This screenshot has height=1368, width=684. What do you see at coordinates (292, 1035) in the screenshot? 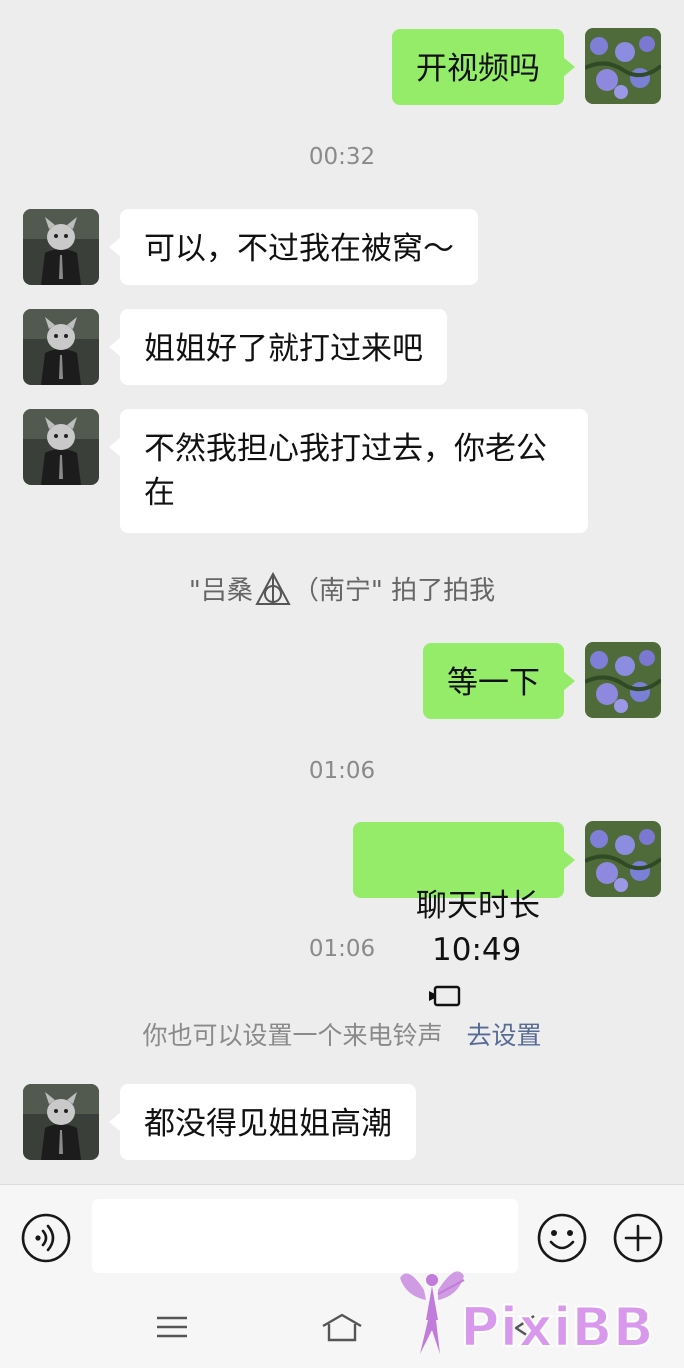
I see `ringtone-notice-text: 你也可以设置一个来电铃声` at bounding box center [292, 1035].